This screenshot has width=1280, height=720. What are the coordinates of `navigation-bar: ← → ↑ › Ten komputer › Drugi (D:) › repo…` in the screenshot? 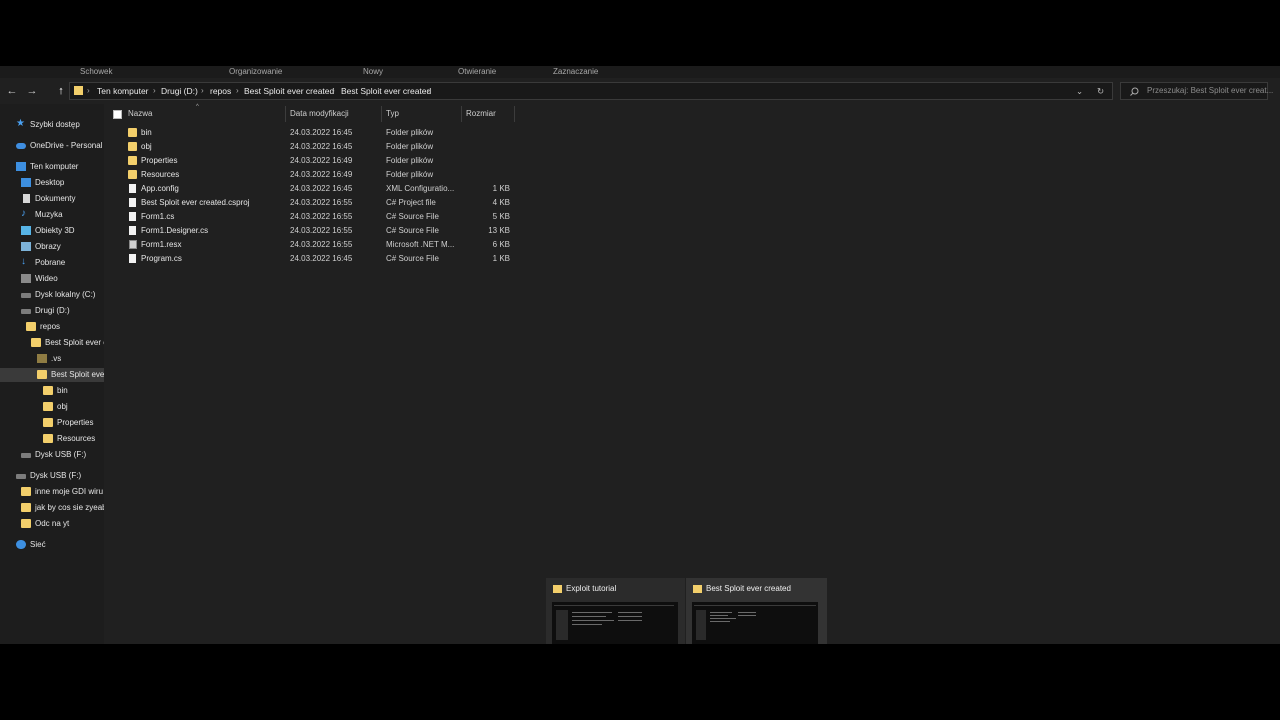 It's located at (640, 91).